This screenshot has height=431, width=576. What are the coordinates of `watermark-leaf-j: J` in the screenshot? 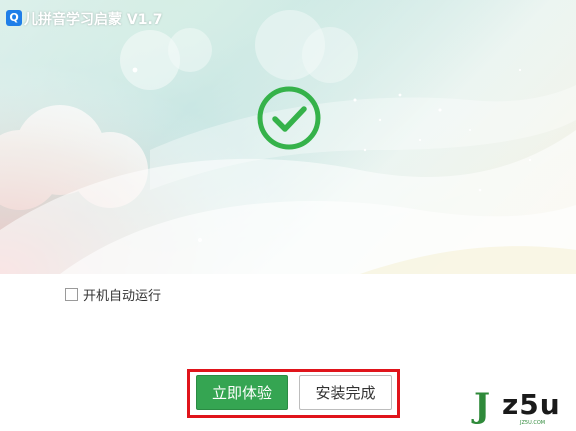 It's located at (482, 406).